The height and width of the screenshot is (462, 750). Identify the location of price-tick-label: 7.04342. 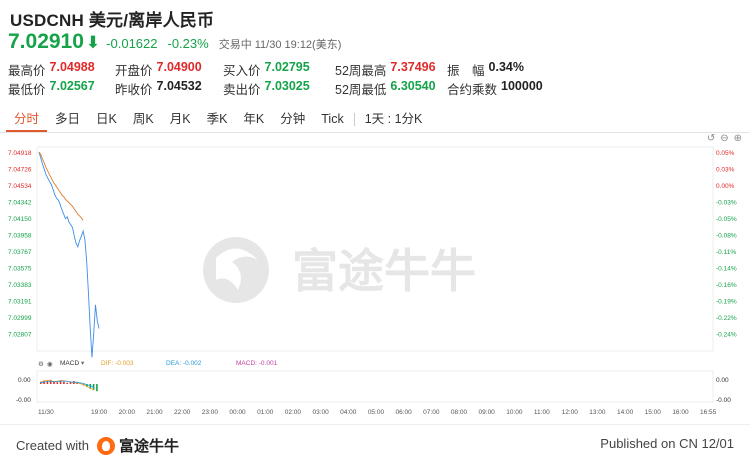
(20, 203).